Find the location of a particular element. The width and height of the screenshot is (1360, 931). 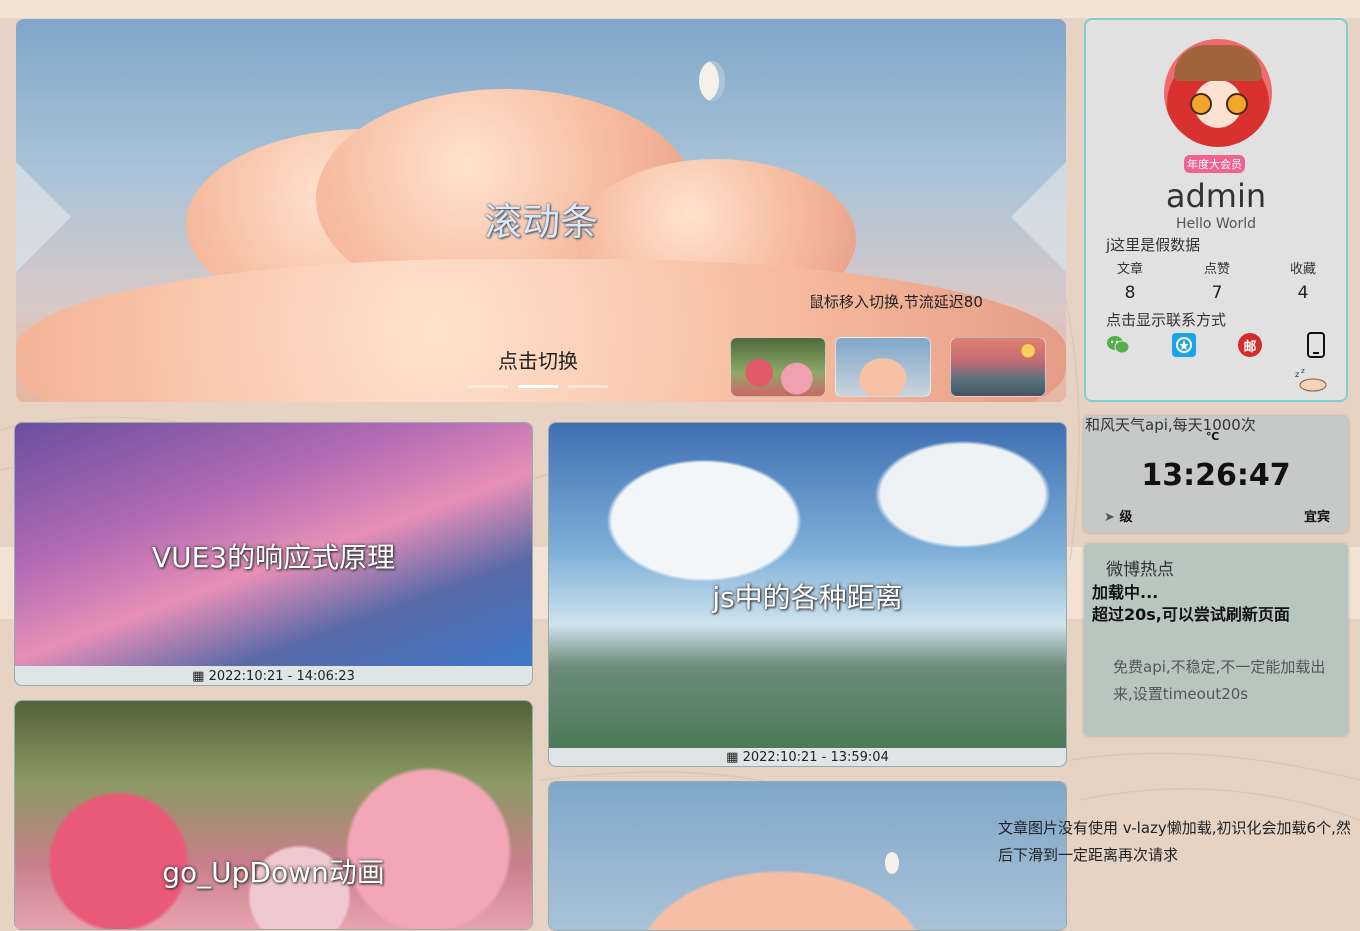

carousel-title: 滚动条 is located at coordinates (540, 222).